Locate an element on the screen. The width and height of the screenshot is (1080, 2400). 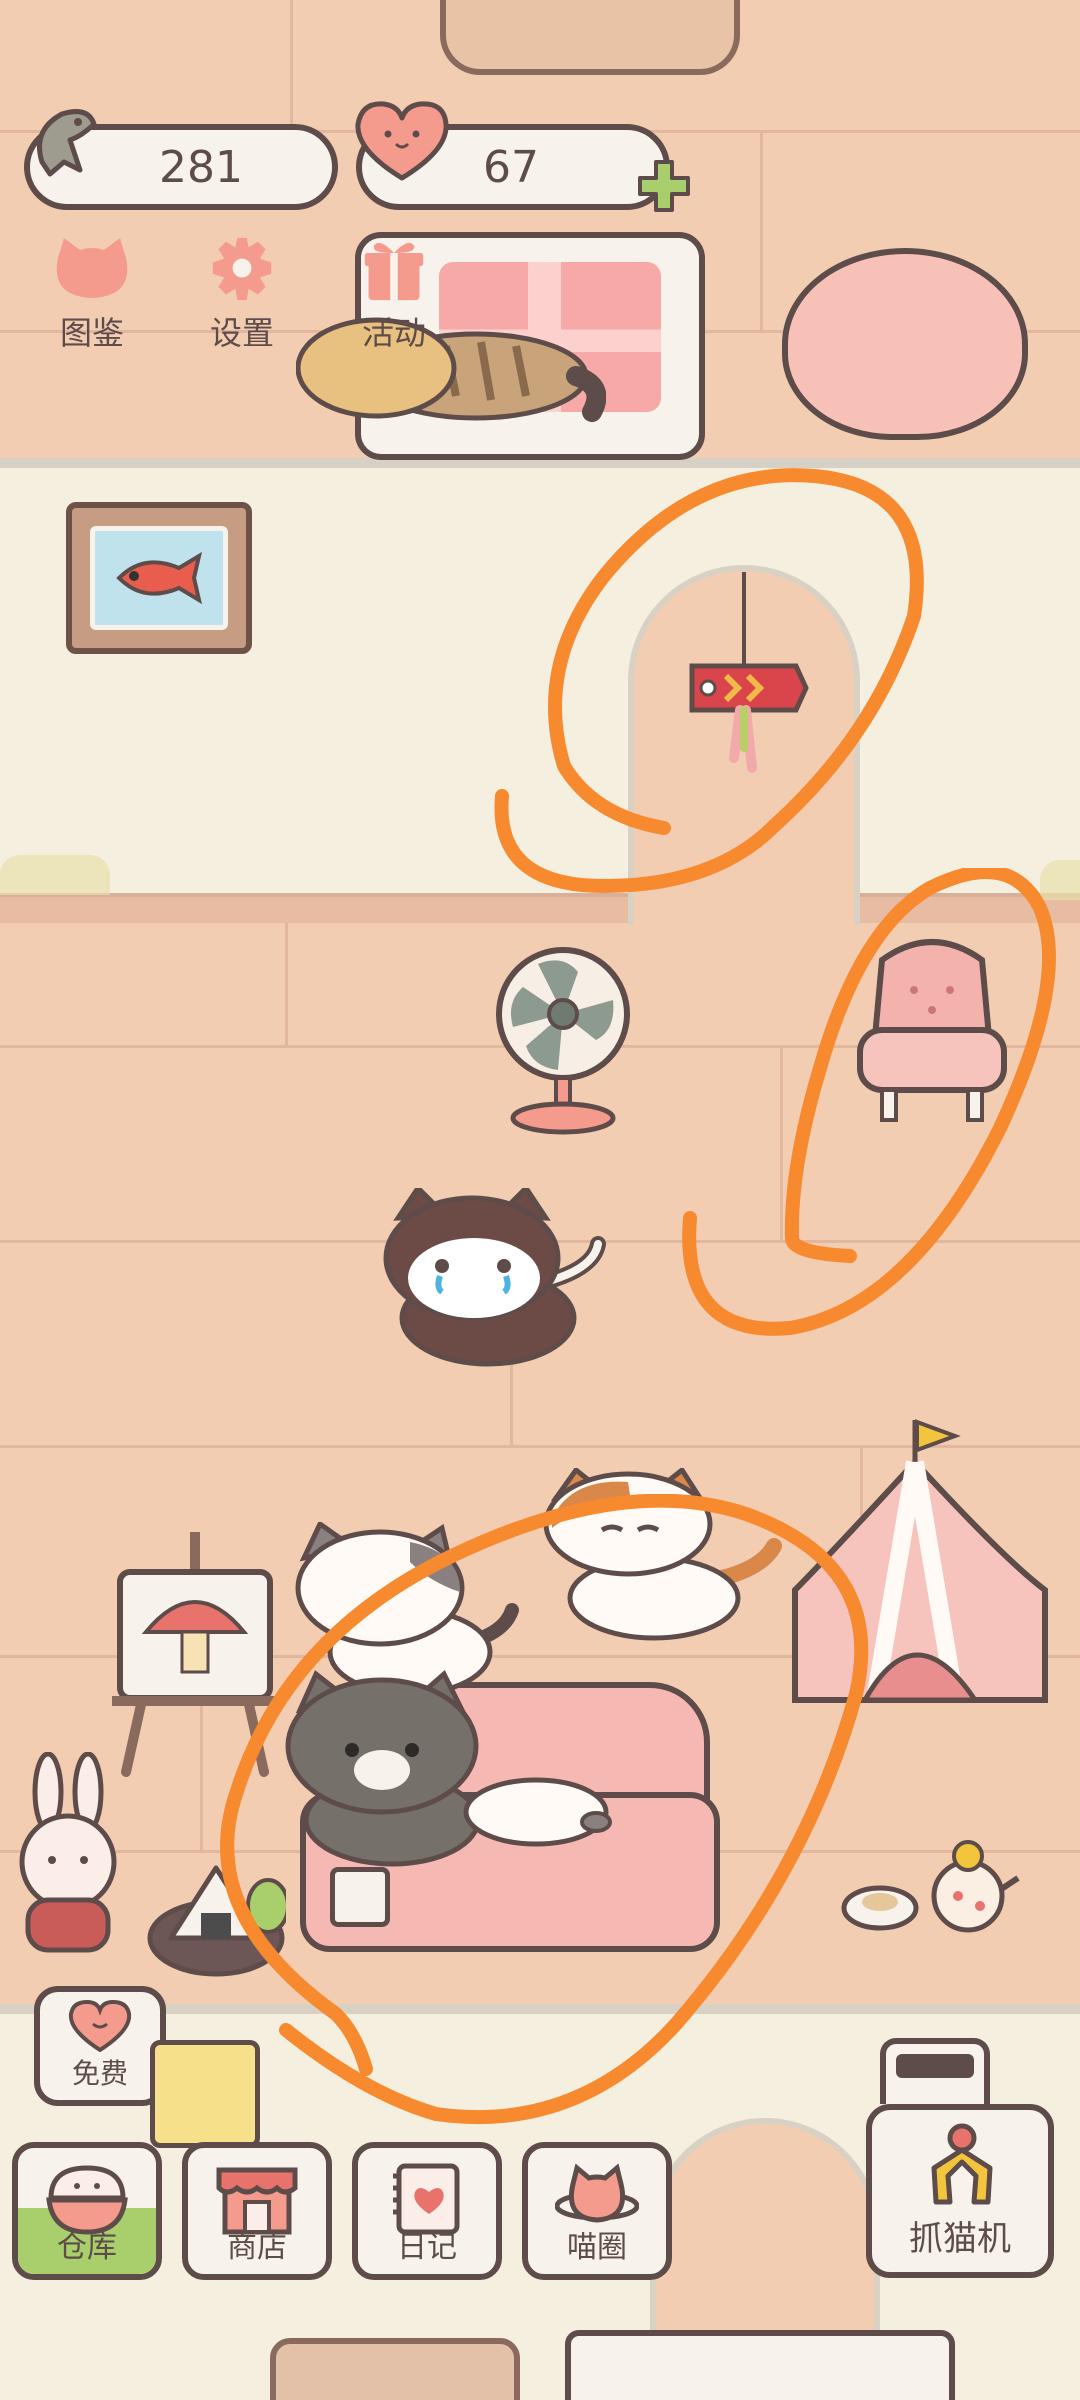
nav-warehouse-label: 仓库 is located at coordinates (87, 2247).